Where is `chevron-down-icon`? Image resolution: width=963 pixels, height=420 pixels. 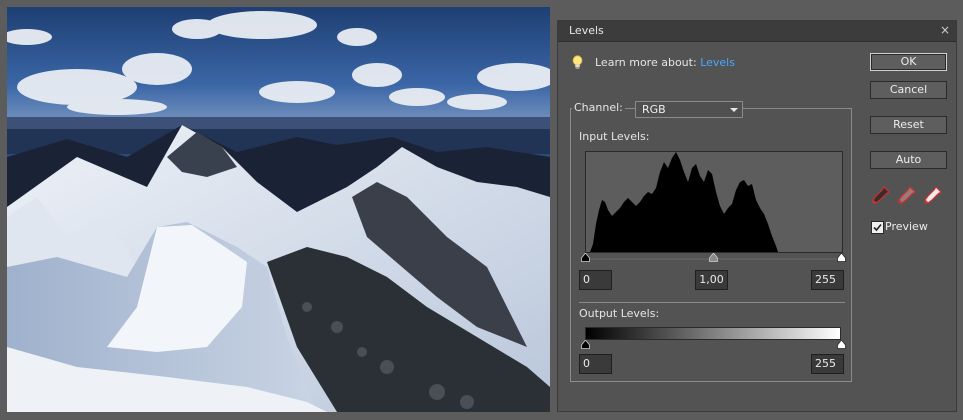
chevron-down-icon is located at coordinates (734, 110).